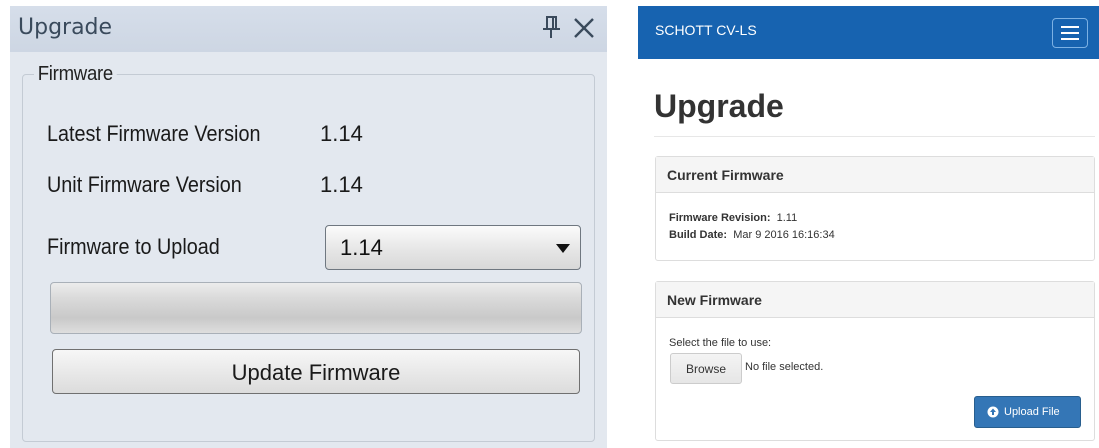 This screenshot has width=1099, height=448. Describe the element at coordinates (341, 133) in the screenshot. I see `latest-firmware-value: 1.14` at that location.